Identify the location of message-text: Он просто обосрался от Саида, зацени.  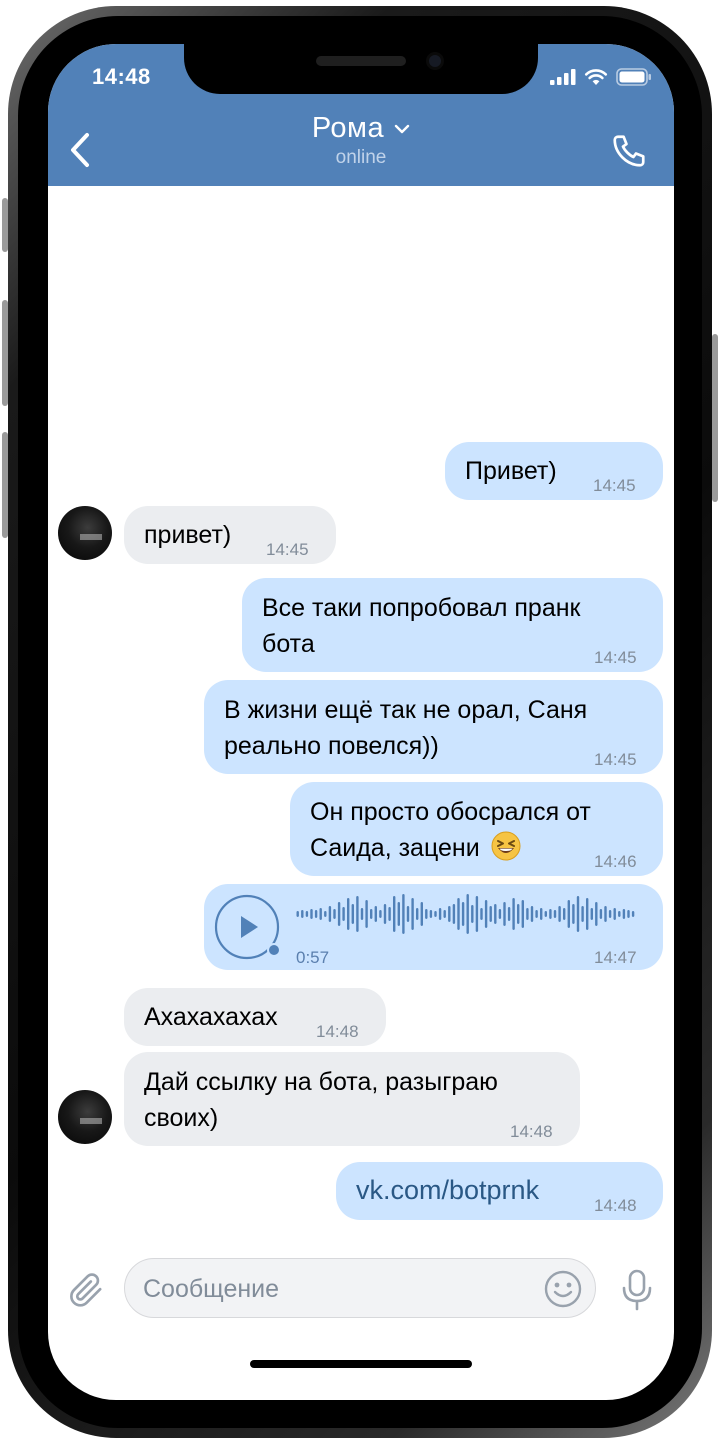
(450, 830).